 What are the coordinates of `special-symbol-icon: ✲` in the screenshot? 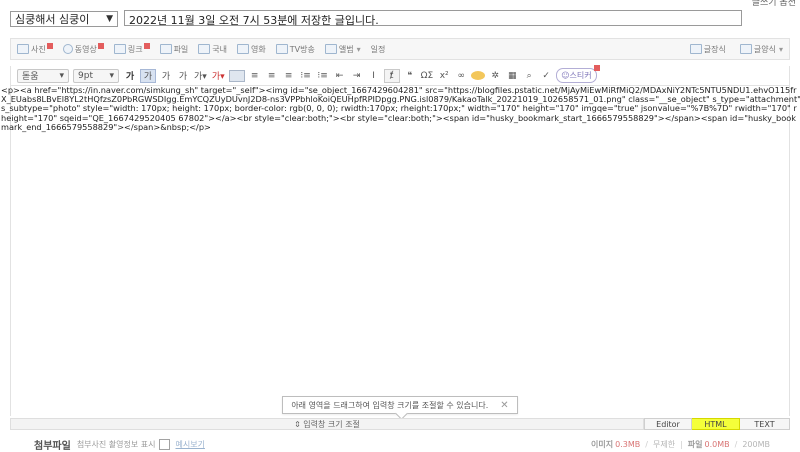 It's located at (495, 76).